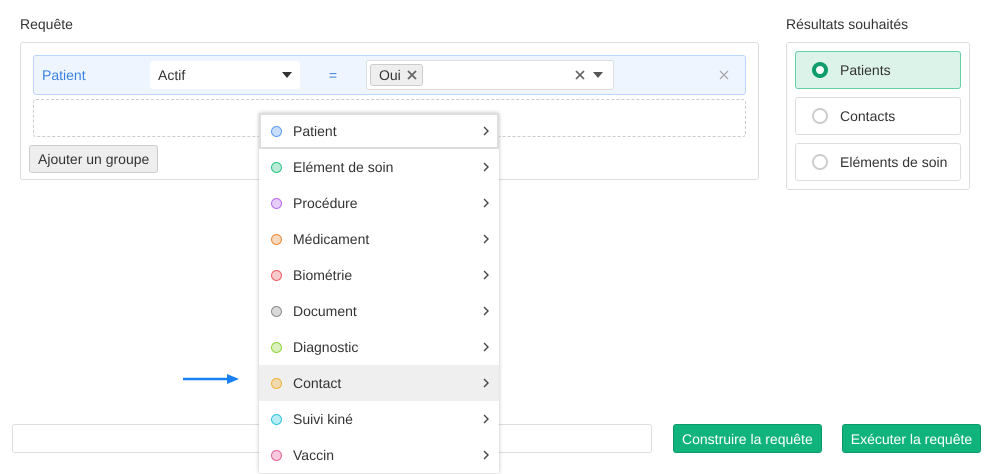 Image resolution: width=987 pixels, height=474 pixels. Describe the element at coordinates (379, 275) in the screenshot. I see `menu-item: Biométrie` at that location.